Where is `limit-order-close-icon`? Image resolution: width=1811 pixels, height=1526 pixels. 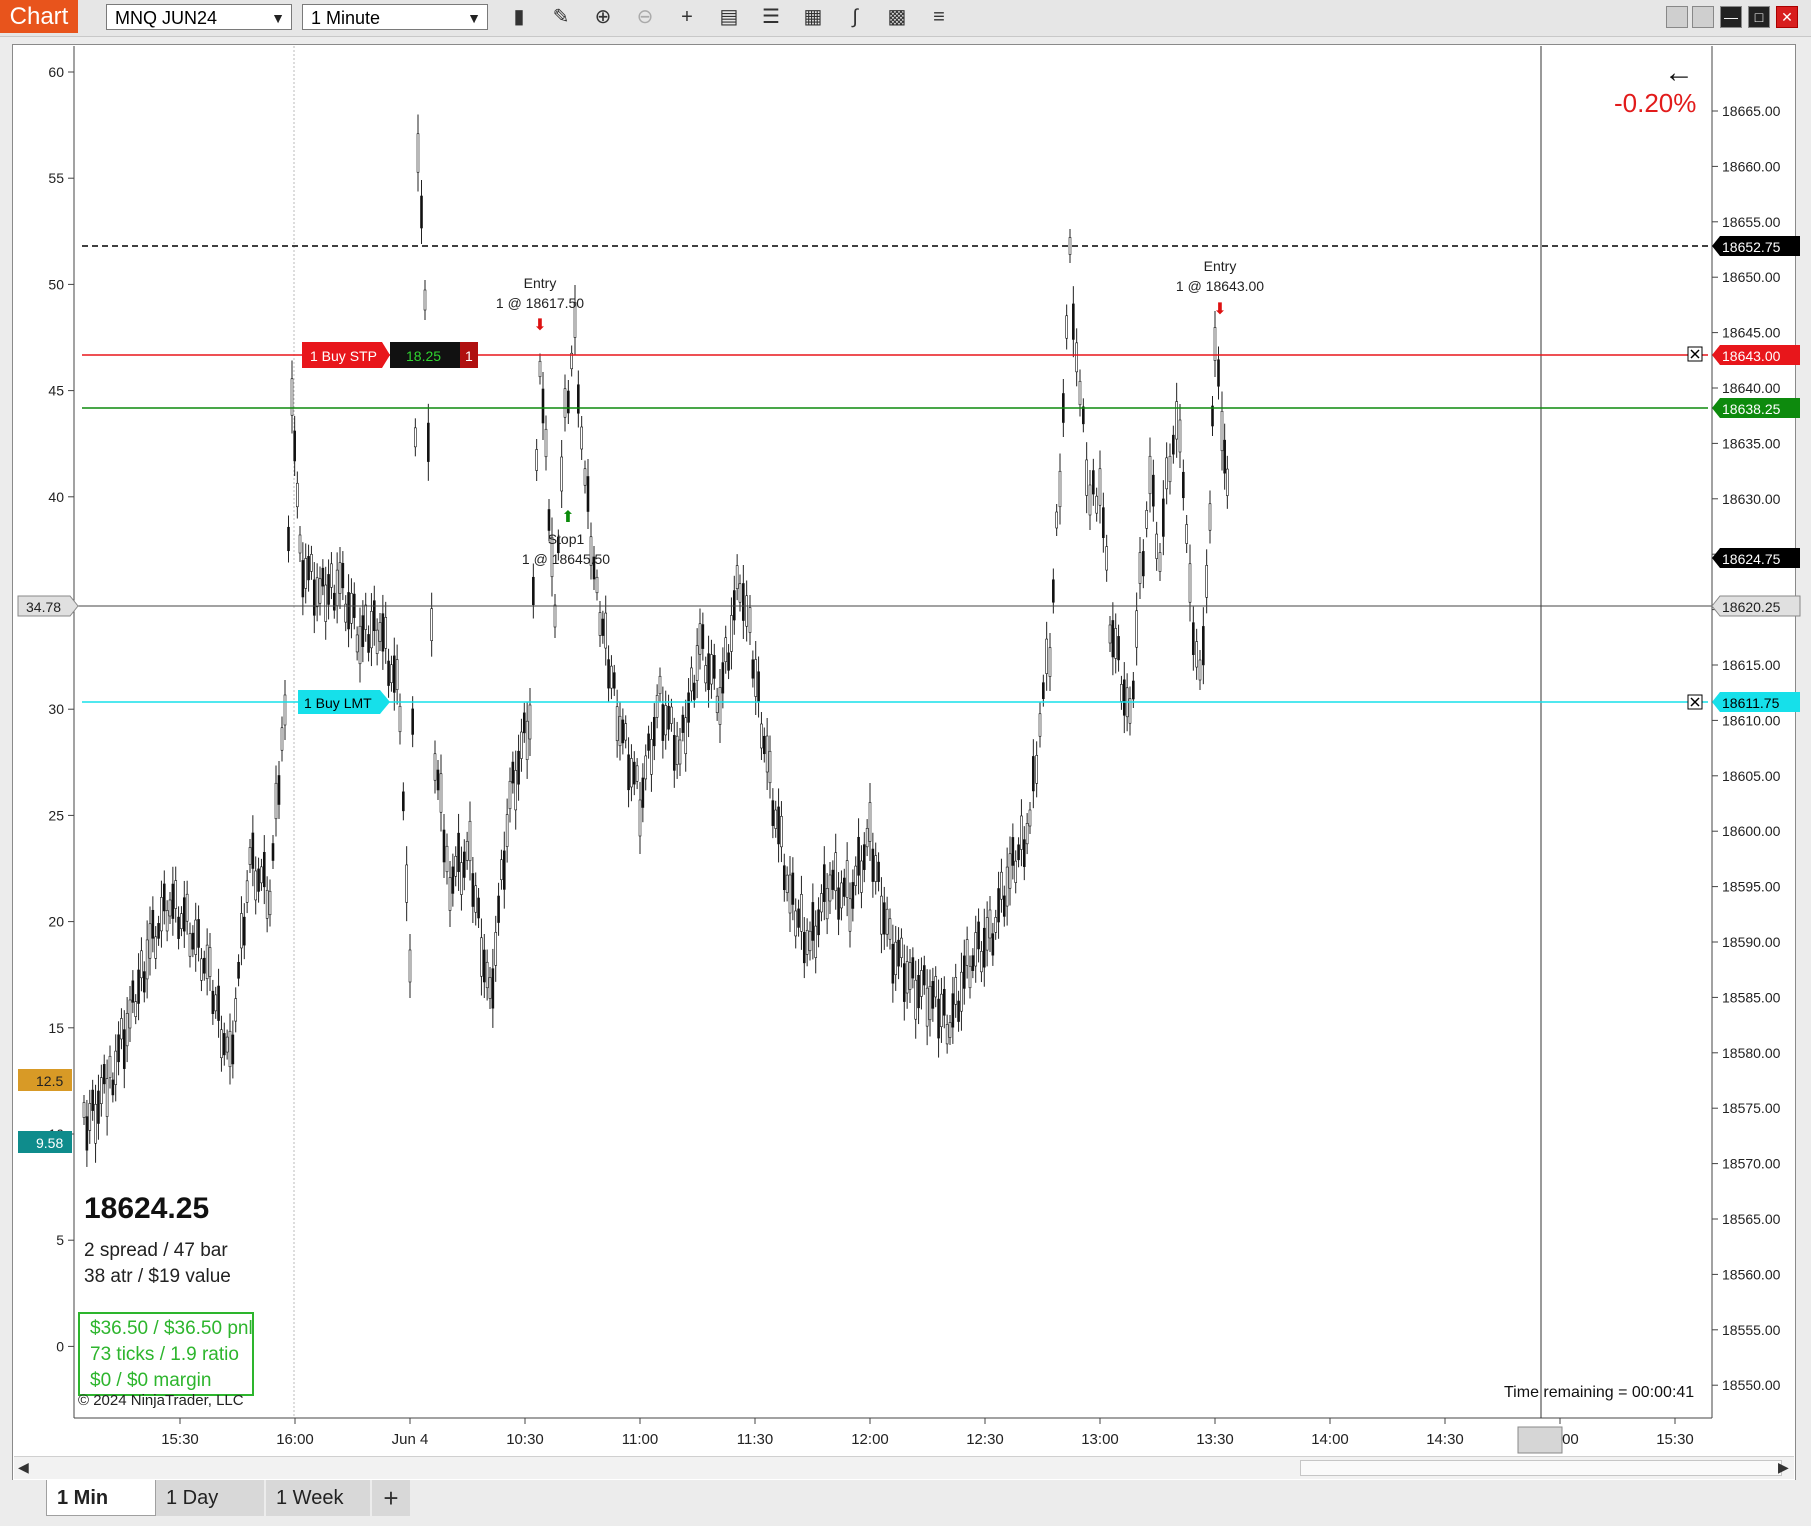 limit-order-close-icon is located at coordinates (1695, 702).